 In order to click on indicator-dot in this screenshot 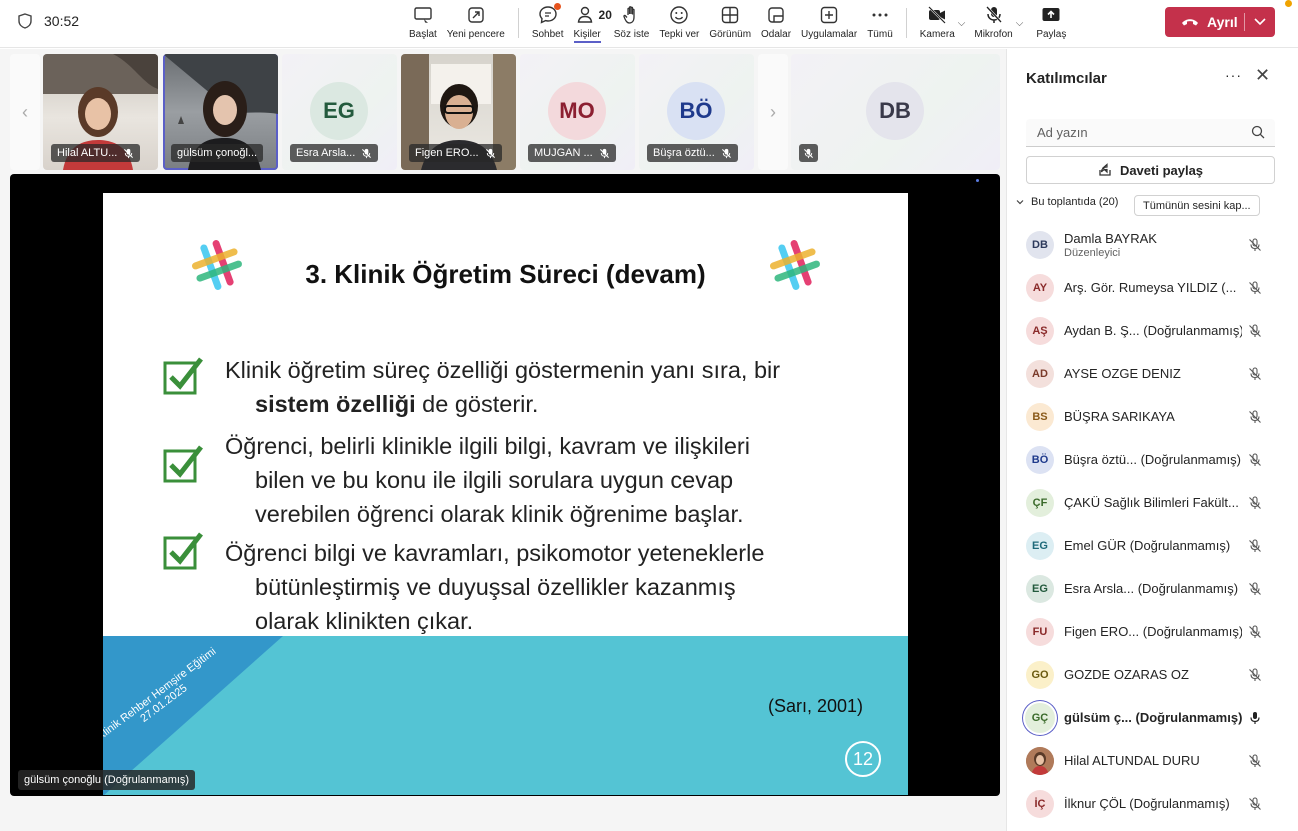, I will do `click(977, 180)`.